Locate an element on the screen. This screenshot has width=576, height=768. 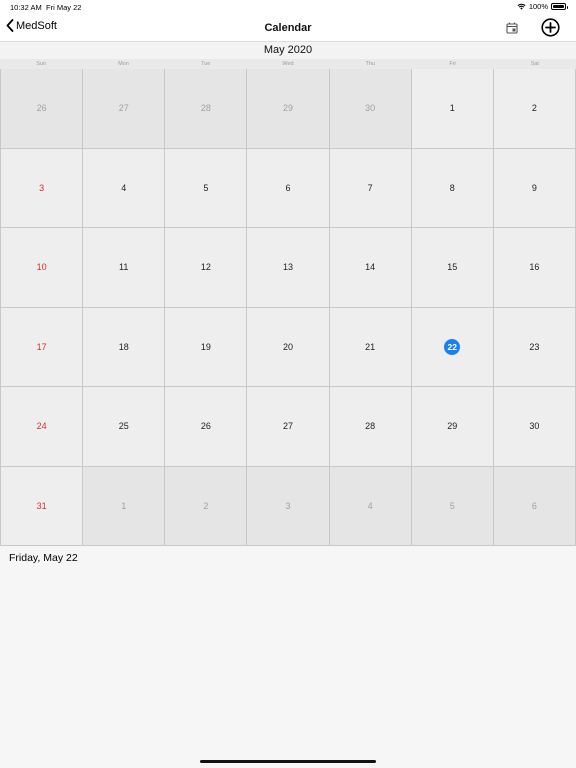
day-number: 27 is located at coordinates (287, 426).